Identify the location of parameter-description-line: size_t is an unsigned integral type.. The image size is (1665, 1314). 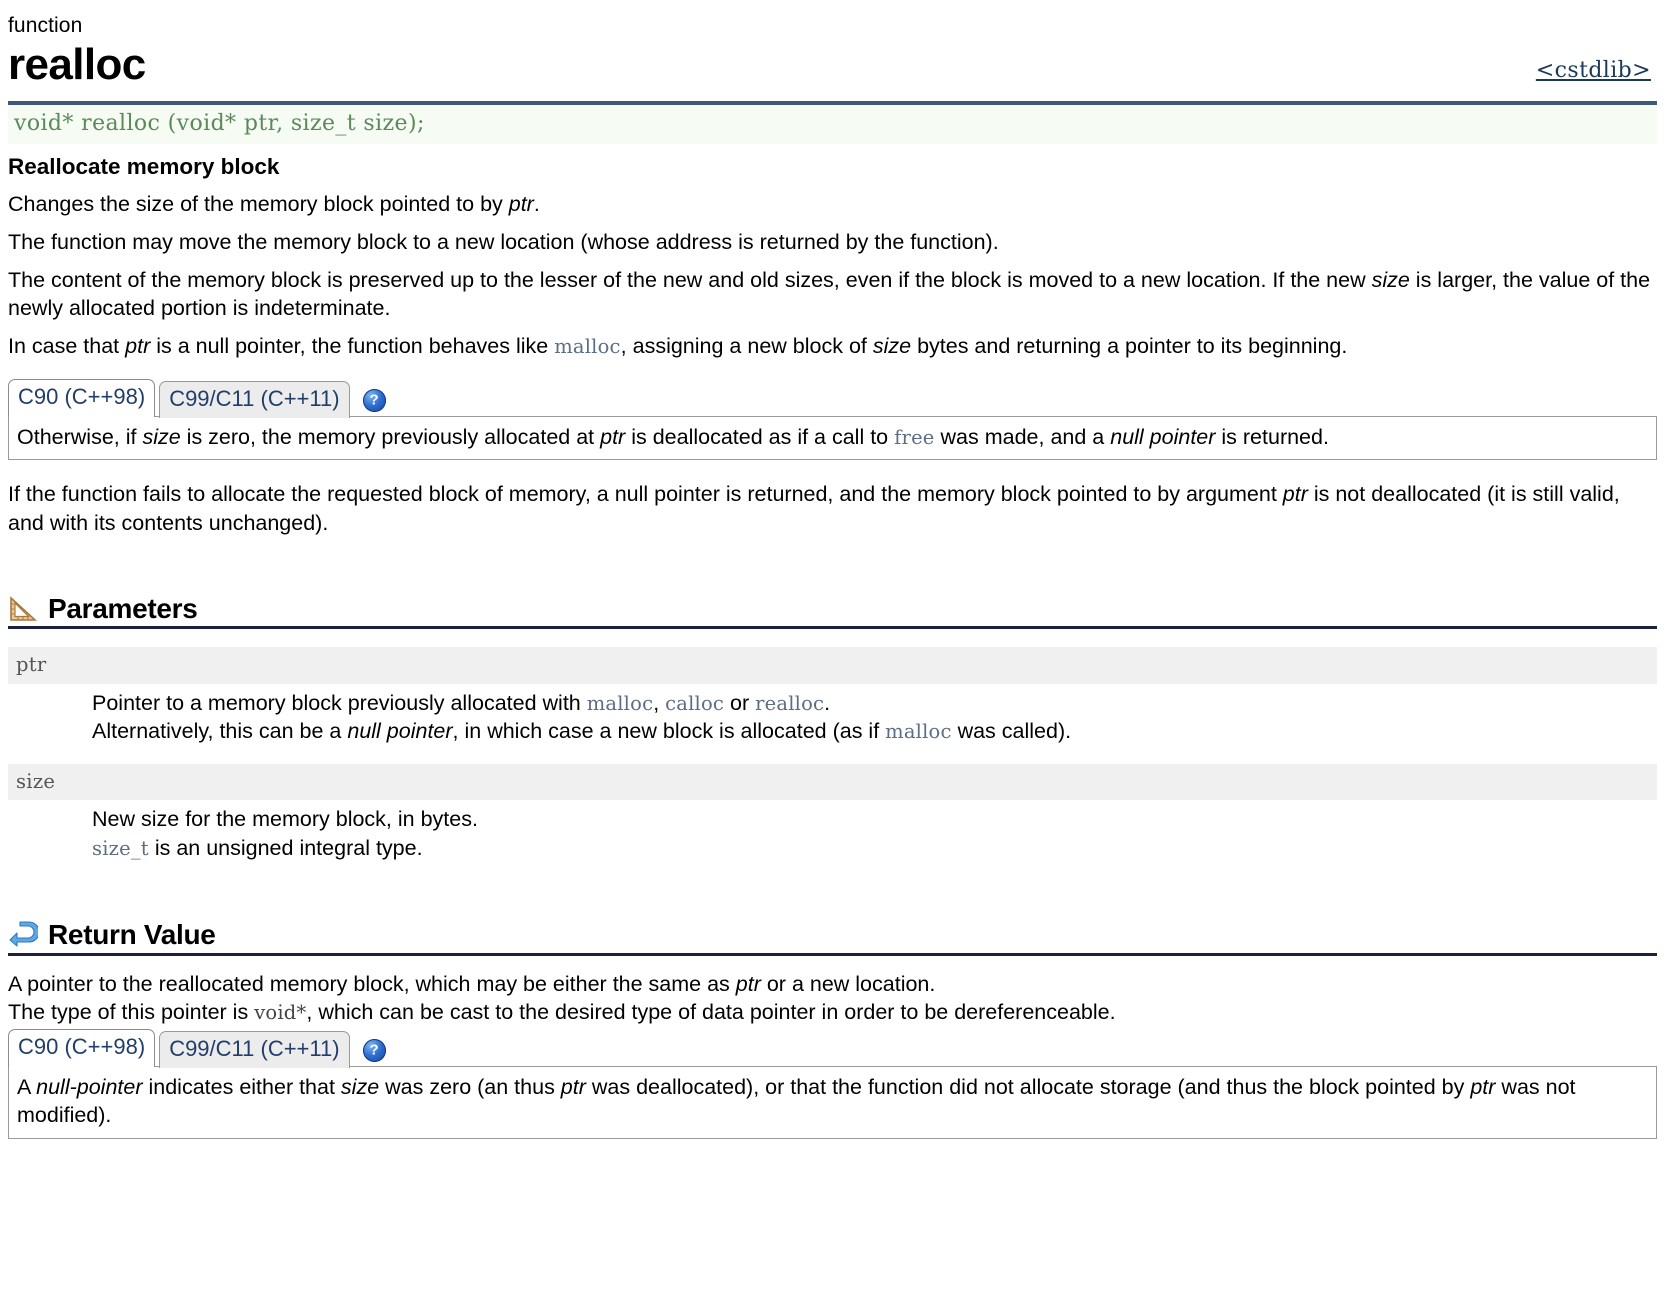
(874, 848).